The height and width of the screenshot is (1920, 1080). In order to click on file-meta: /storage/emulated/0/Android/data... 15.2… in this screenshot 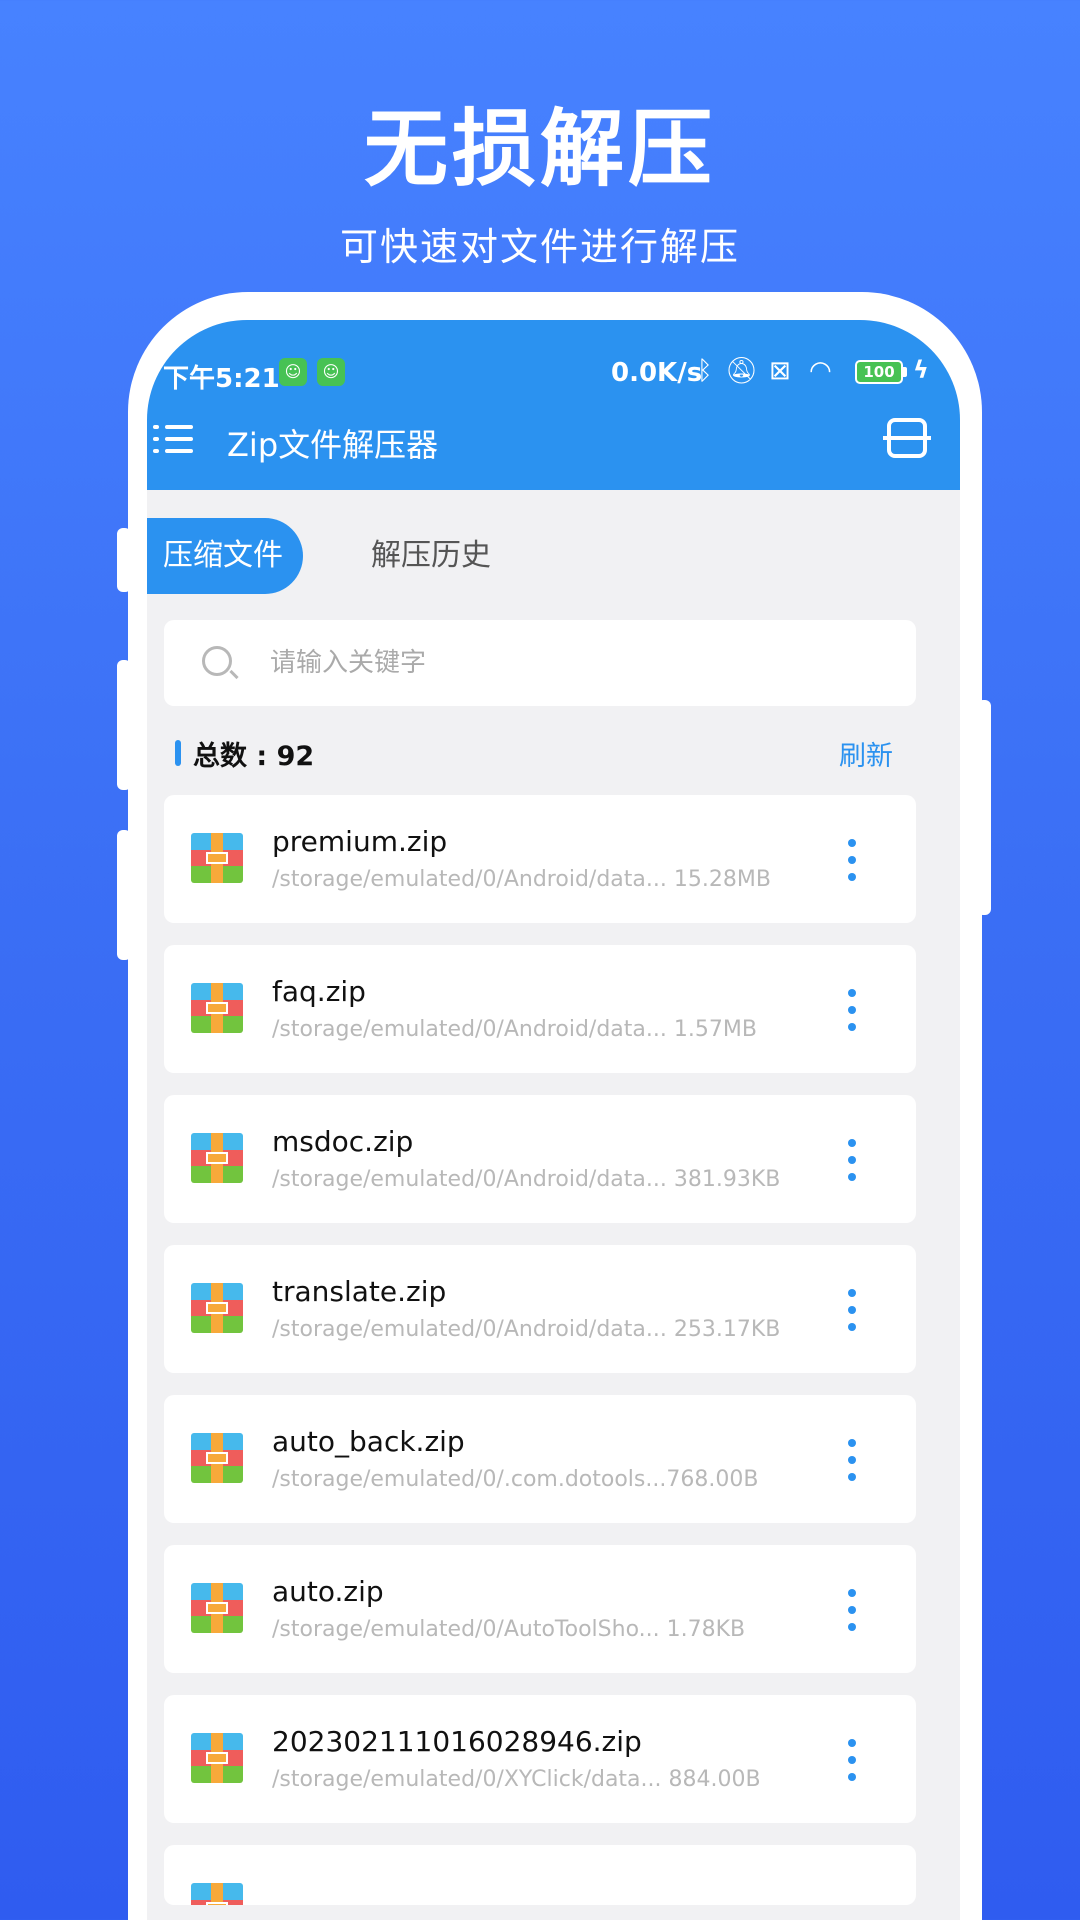, I will do `click(521, 879)`.